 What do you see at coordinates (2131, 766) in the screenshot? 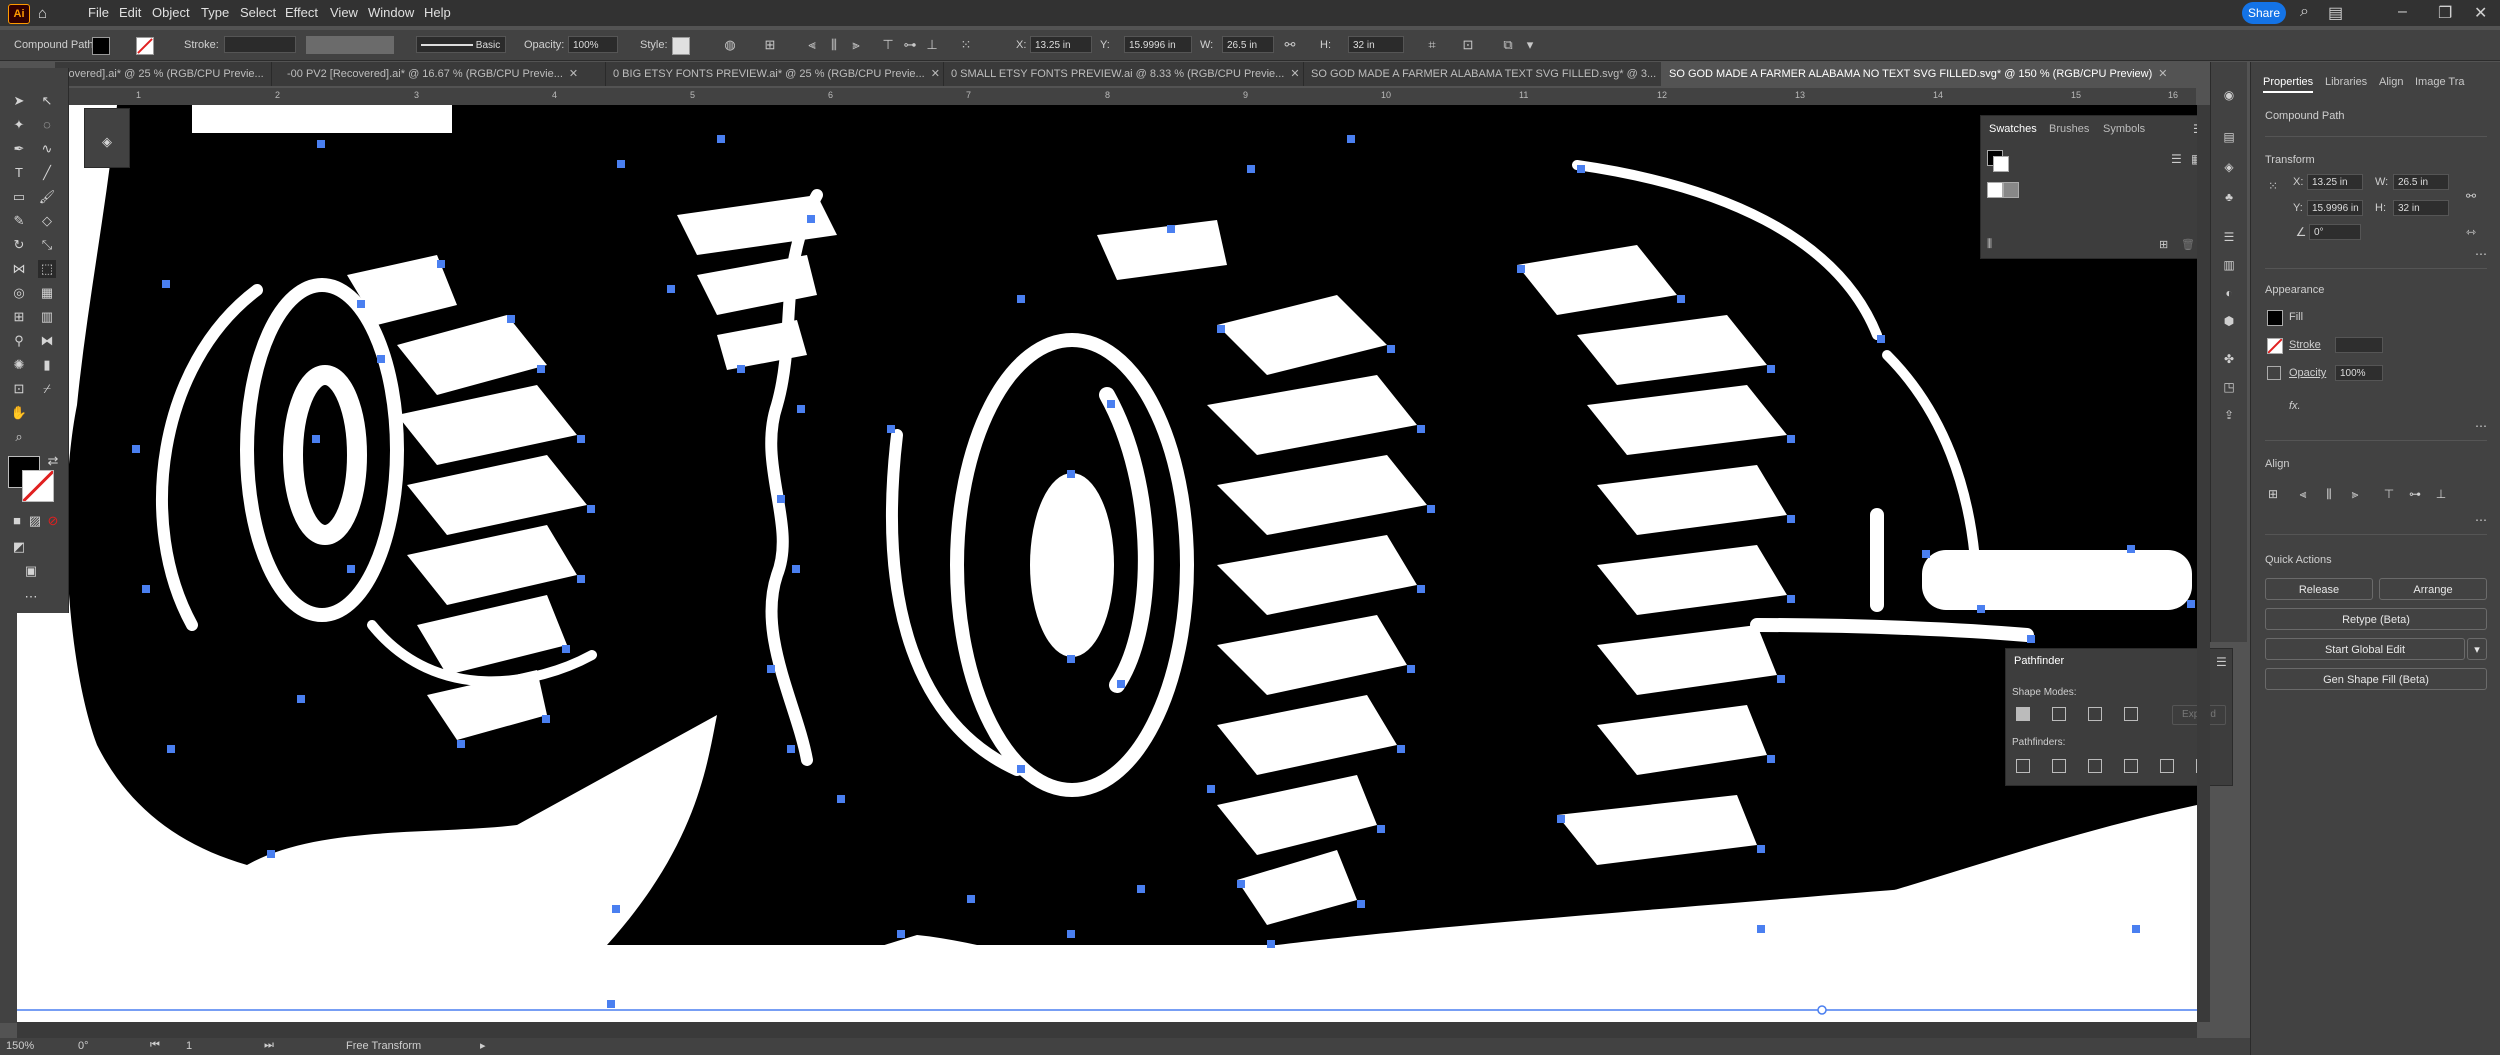
I see `crop-icon` at bounding box center [2131, 766].